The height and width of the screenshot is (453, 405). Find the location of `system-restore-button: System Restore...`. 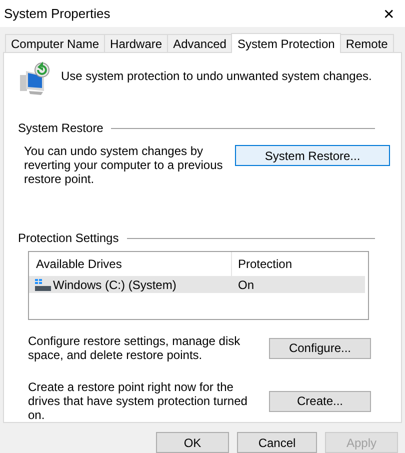

system-restore-button: System Restore... is located at coordinates (312, 155).